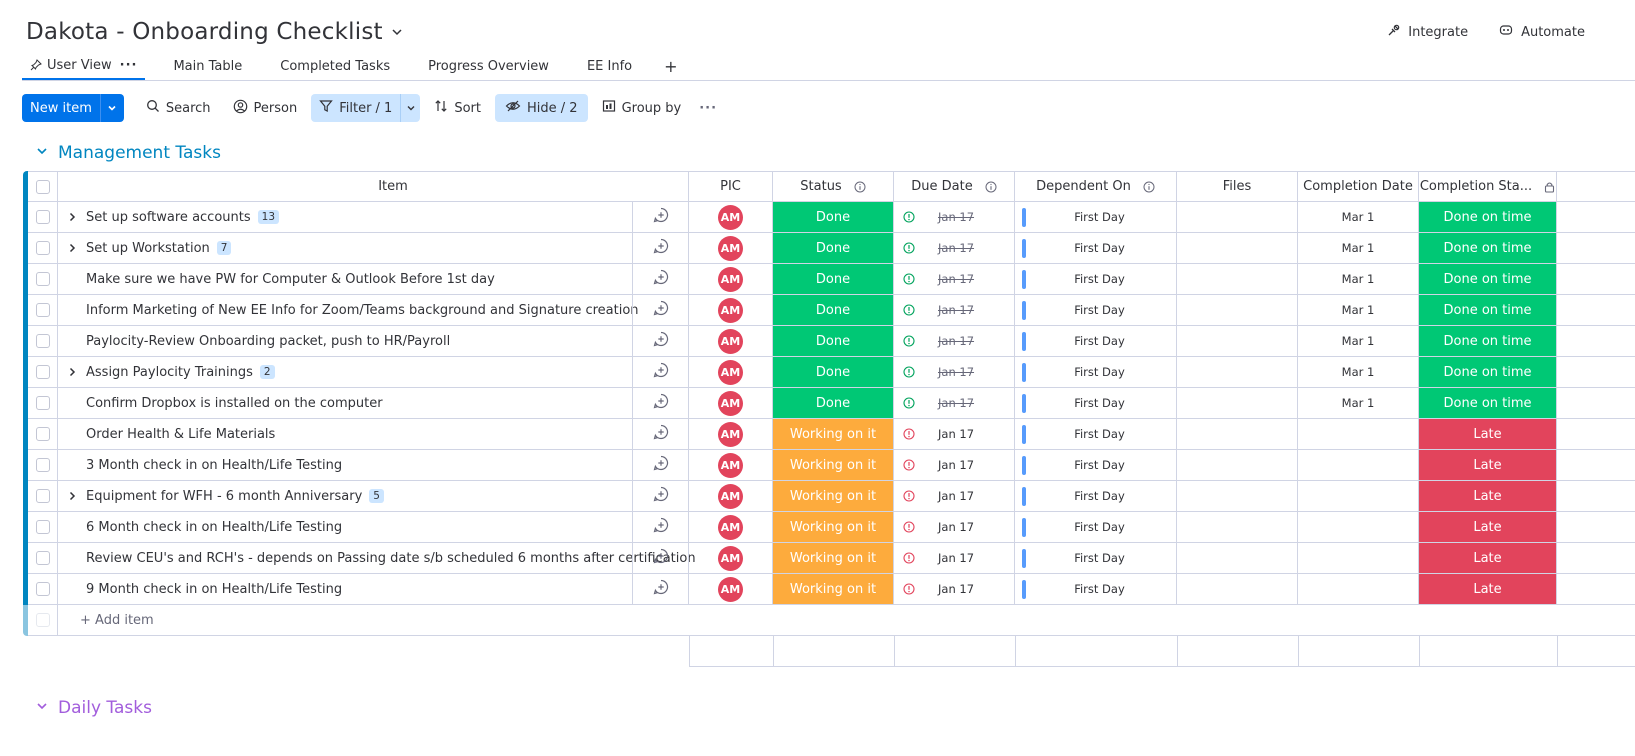 Image resolution: width=1635 pixels, height=756 pixels. I want to click on new-item-label: New item, so click(61, 108).